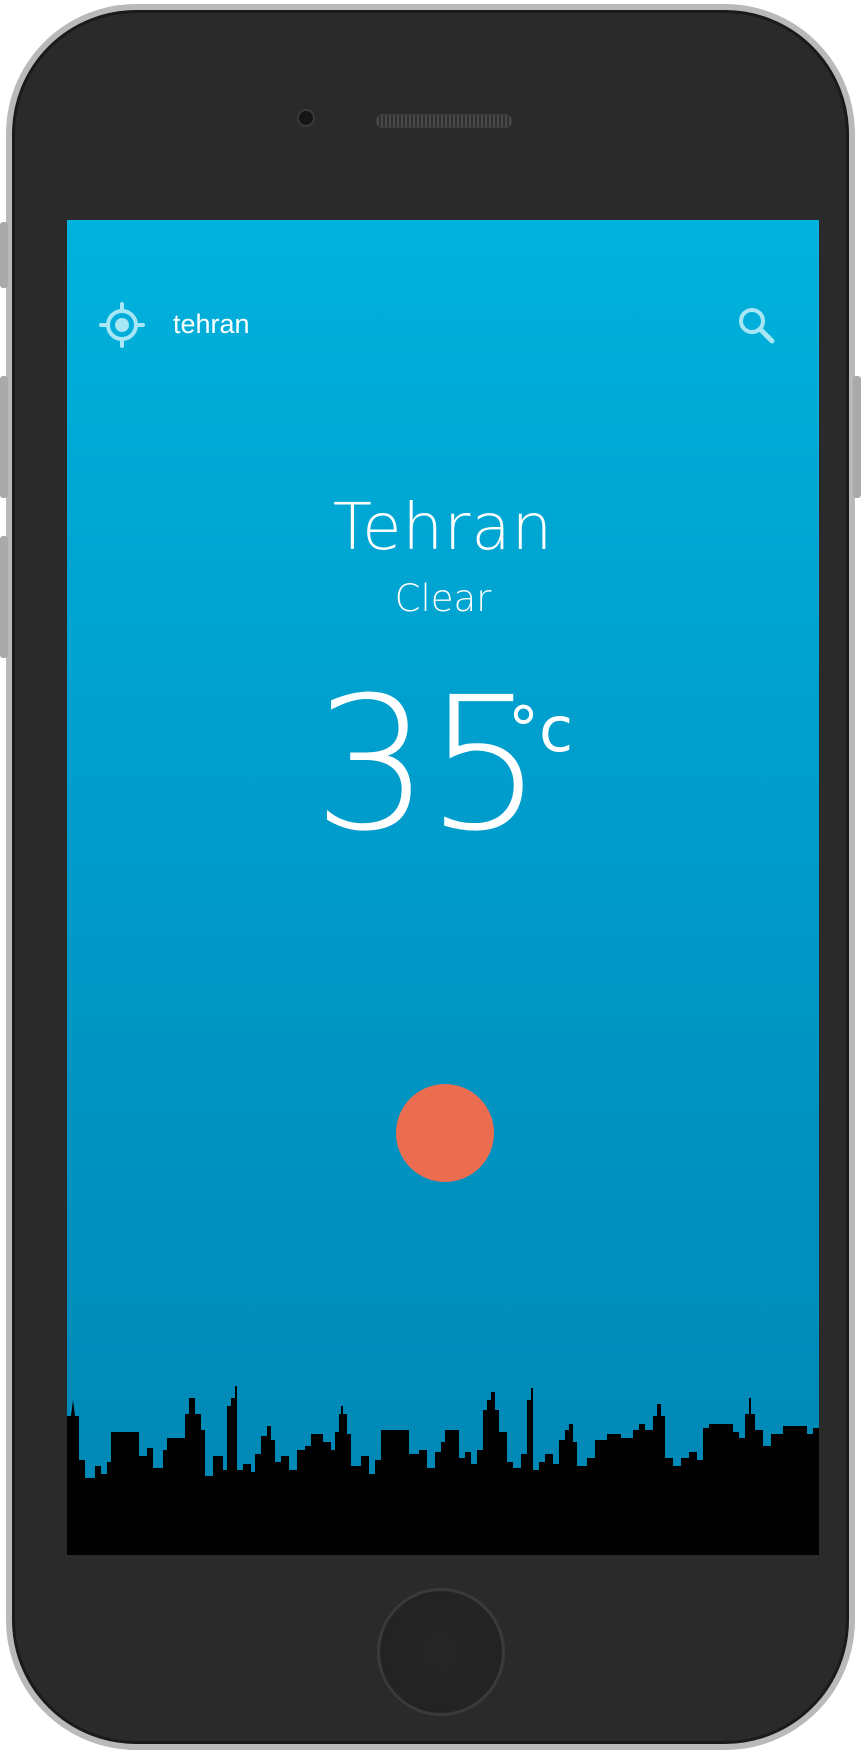 This screenshot has height=1754, width=861. I want to click on earpiece-speaker, so click(444, 121).